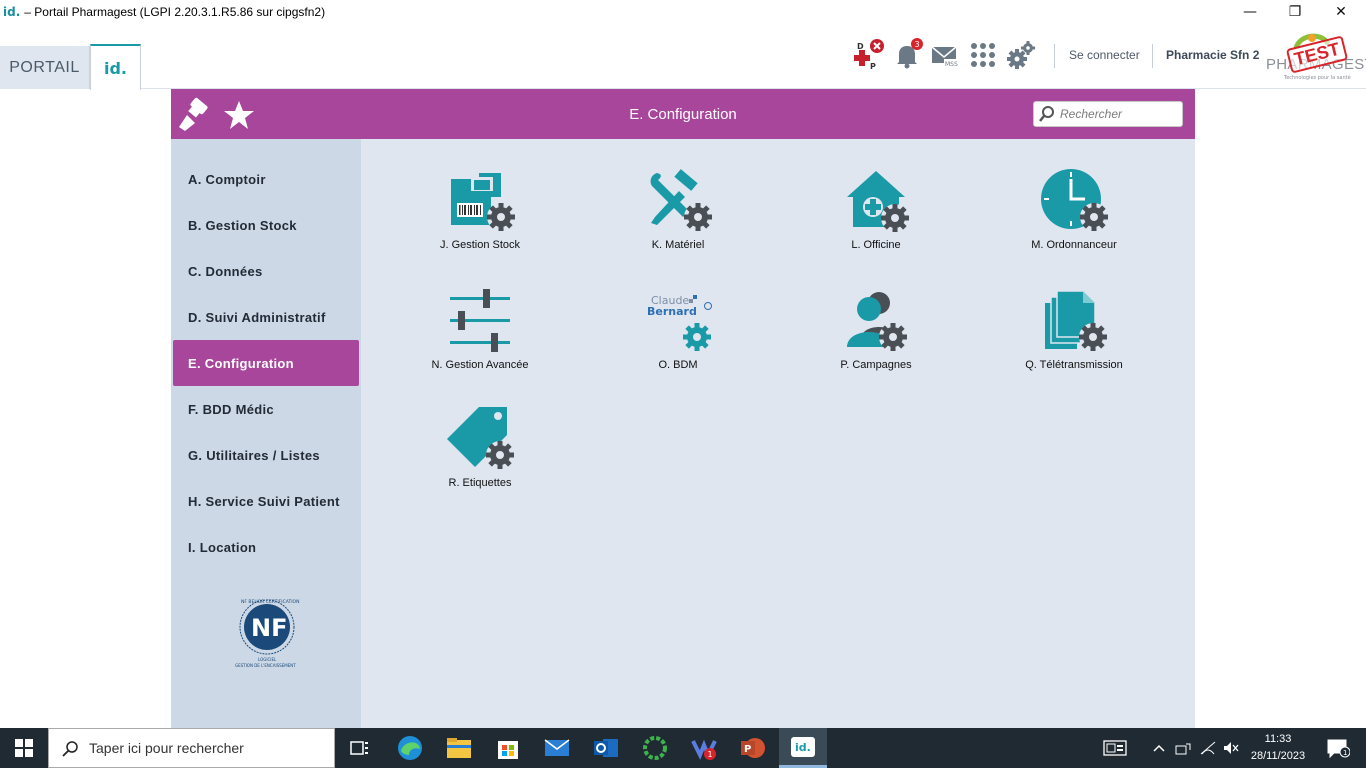  Describe the element at coordinates (12, 12) in the screenshot. I see `app-logo: id.` at that location.